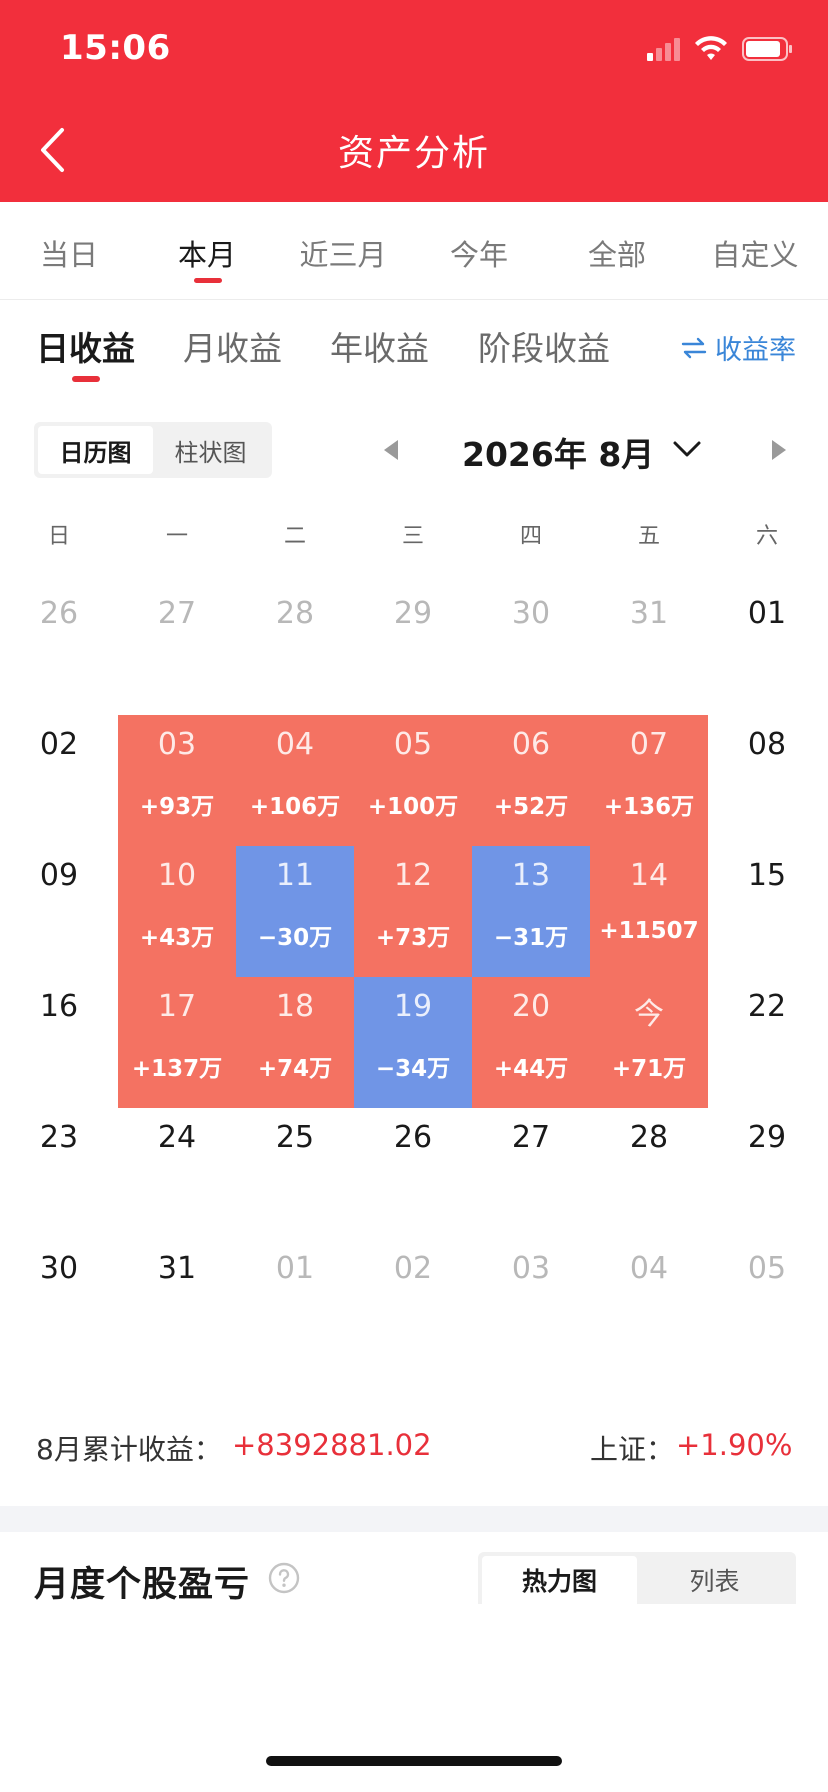  What do you see at coordinates (531, 911) in the screenshot?
I see `calendar-day: 13 −31万` at bounding box center [531, 911].